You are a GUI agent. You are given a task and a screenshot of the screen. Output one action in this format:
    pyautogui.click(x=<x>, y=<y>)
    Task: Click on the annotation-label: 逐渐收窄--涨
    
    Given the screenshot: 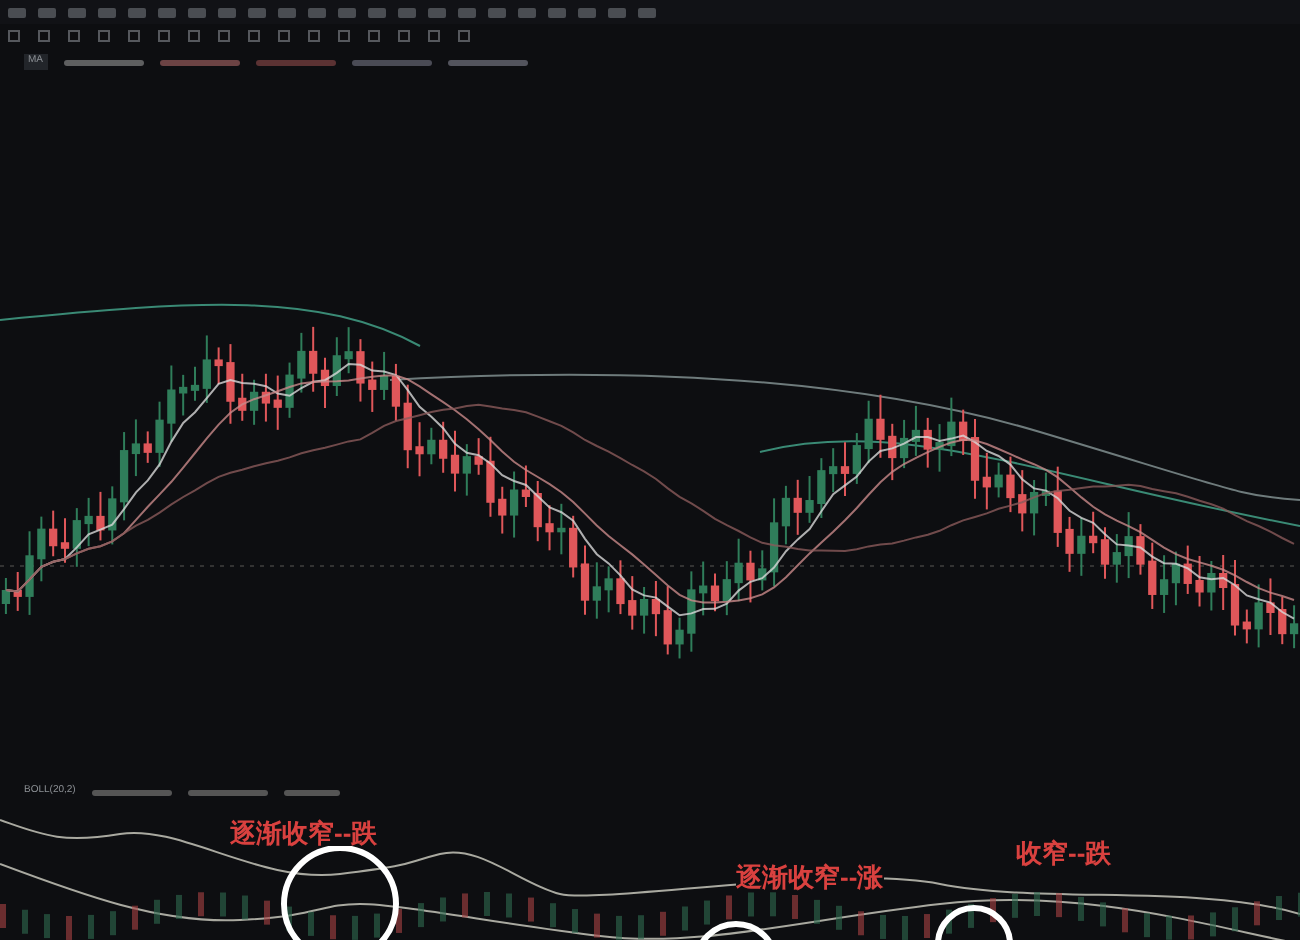 What is the action you would take?
    pyautogui.click(x=810, y=877)
    